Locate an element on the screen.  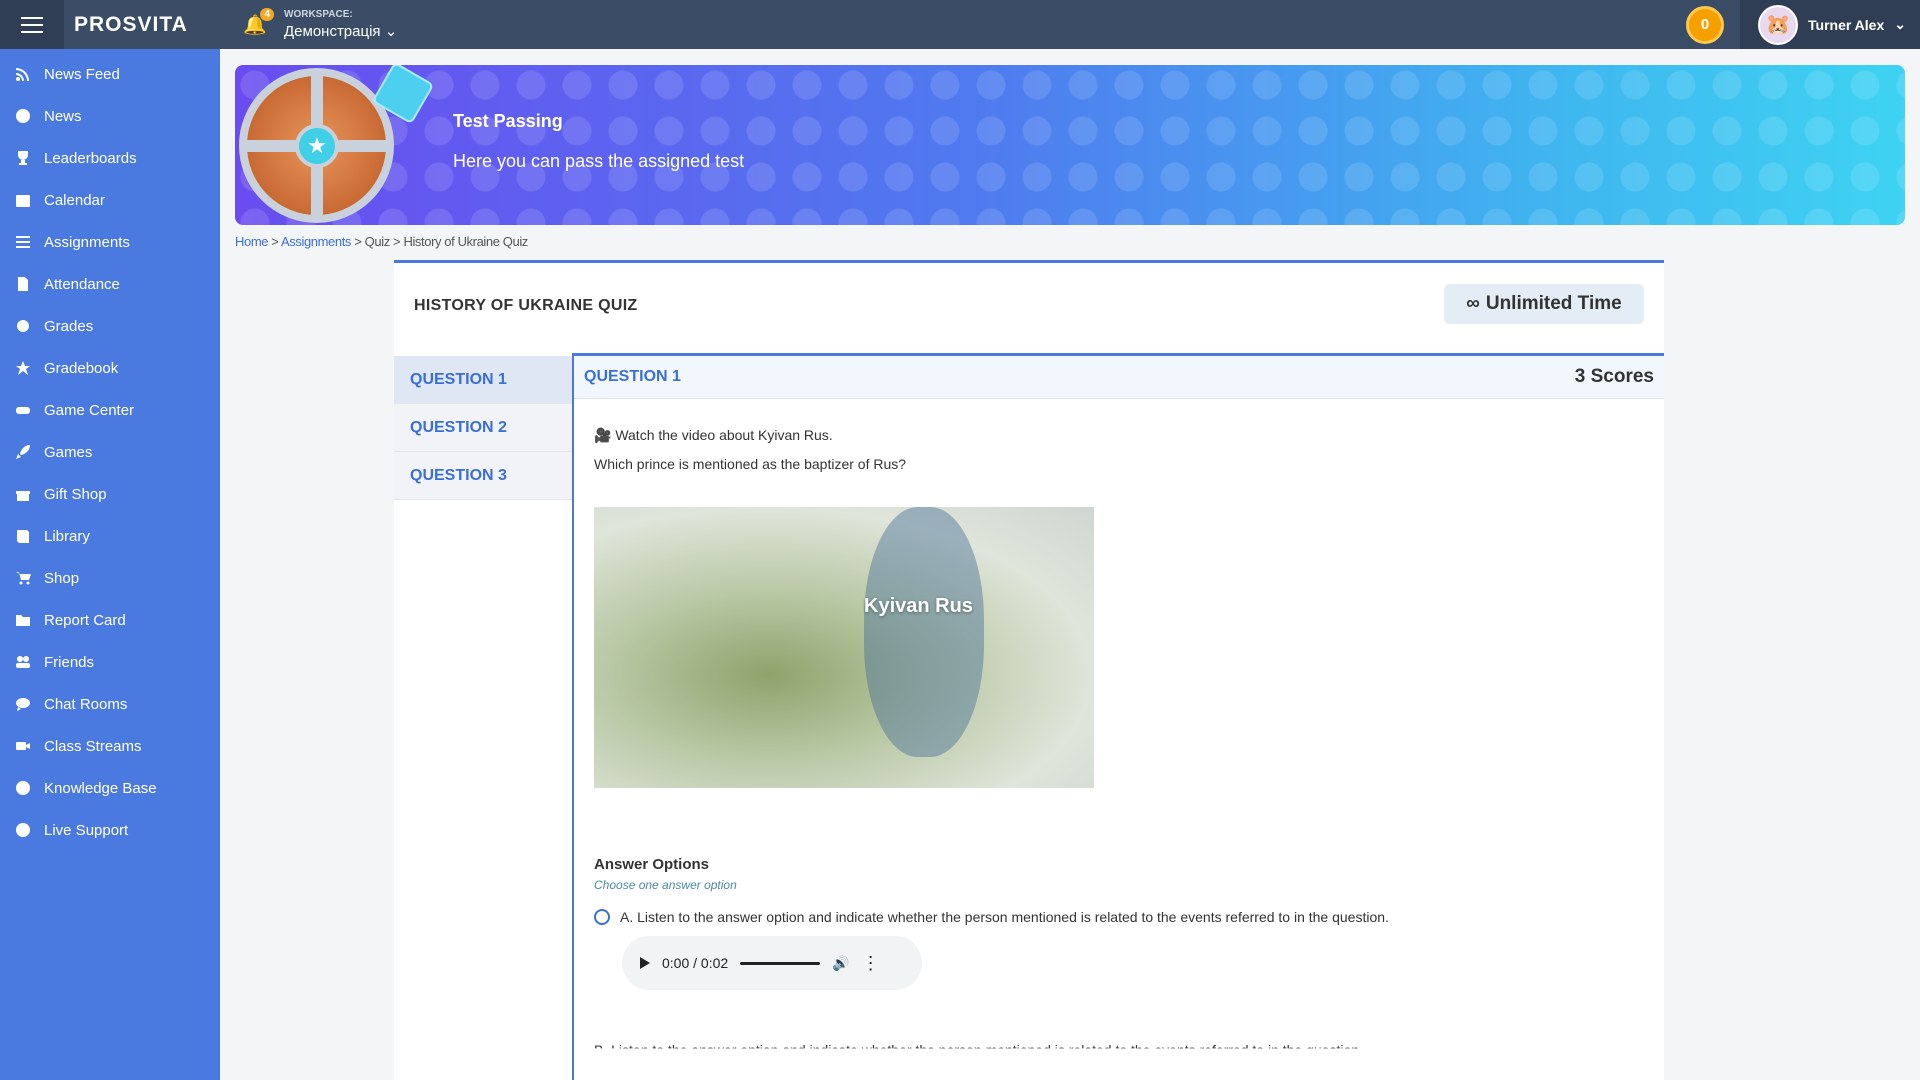
question-header: QUESTION 1 3 Scores is located at coordinates (1119, 377).